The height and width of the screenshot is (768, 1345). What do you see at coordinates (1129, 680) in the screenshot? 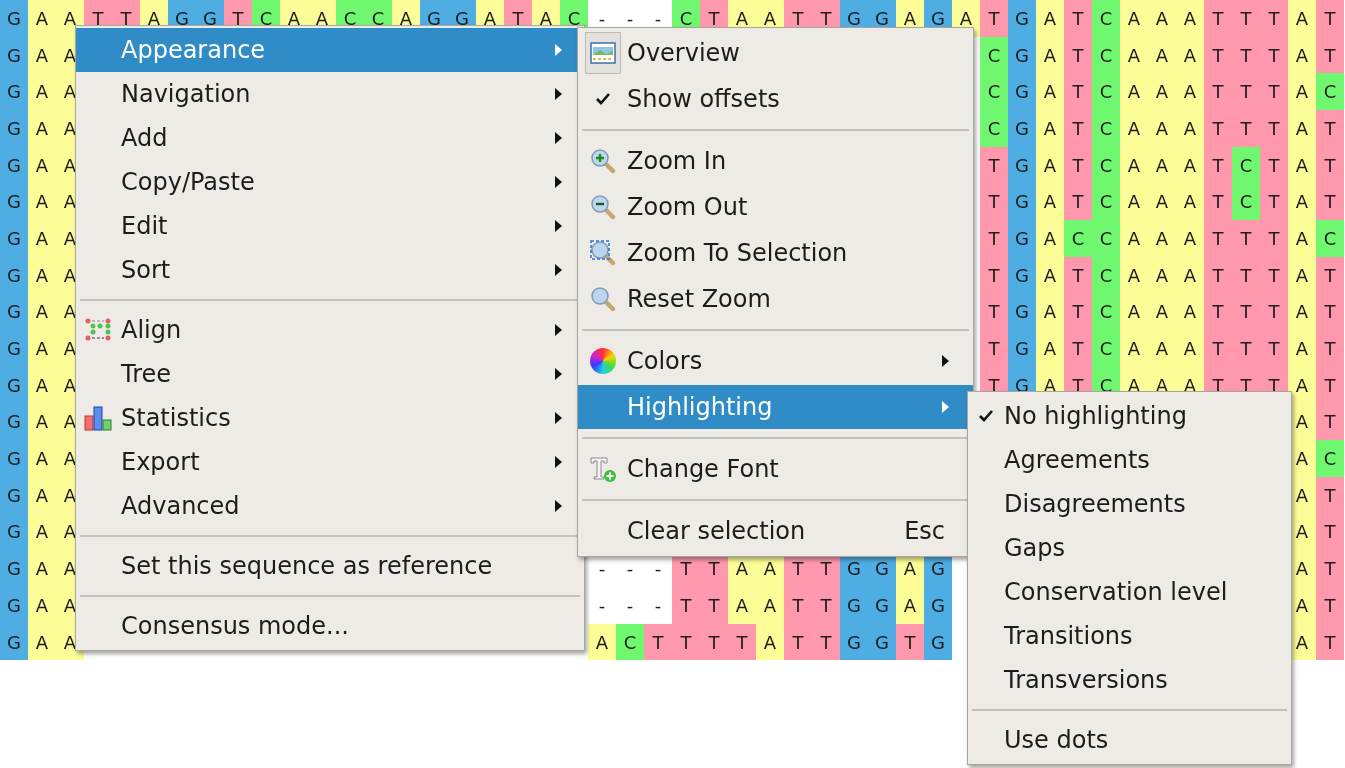
I see `menu-item: Transversions` at bounding box center [1129, 680].